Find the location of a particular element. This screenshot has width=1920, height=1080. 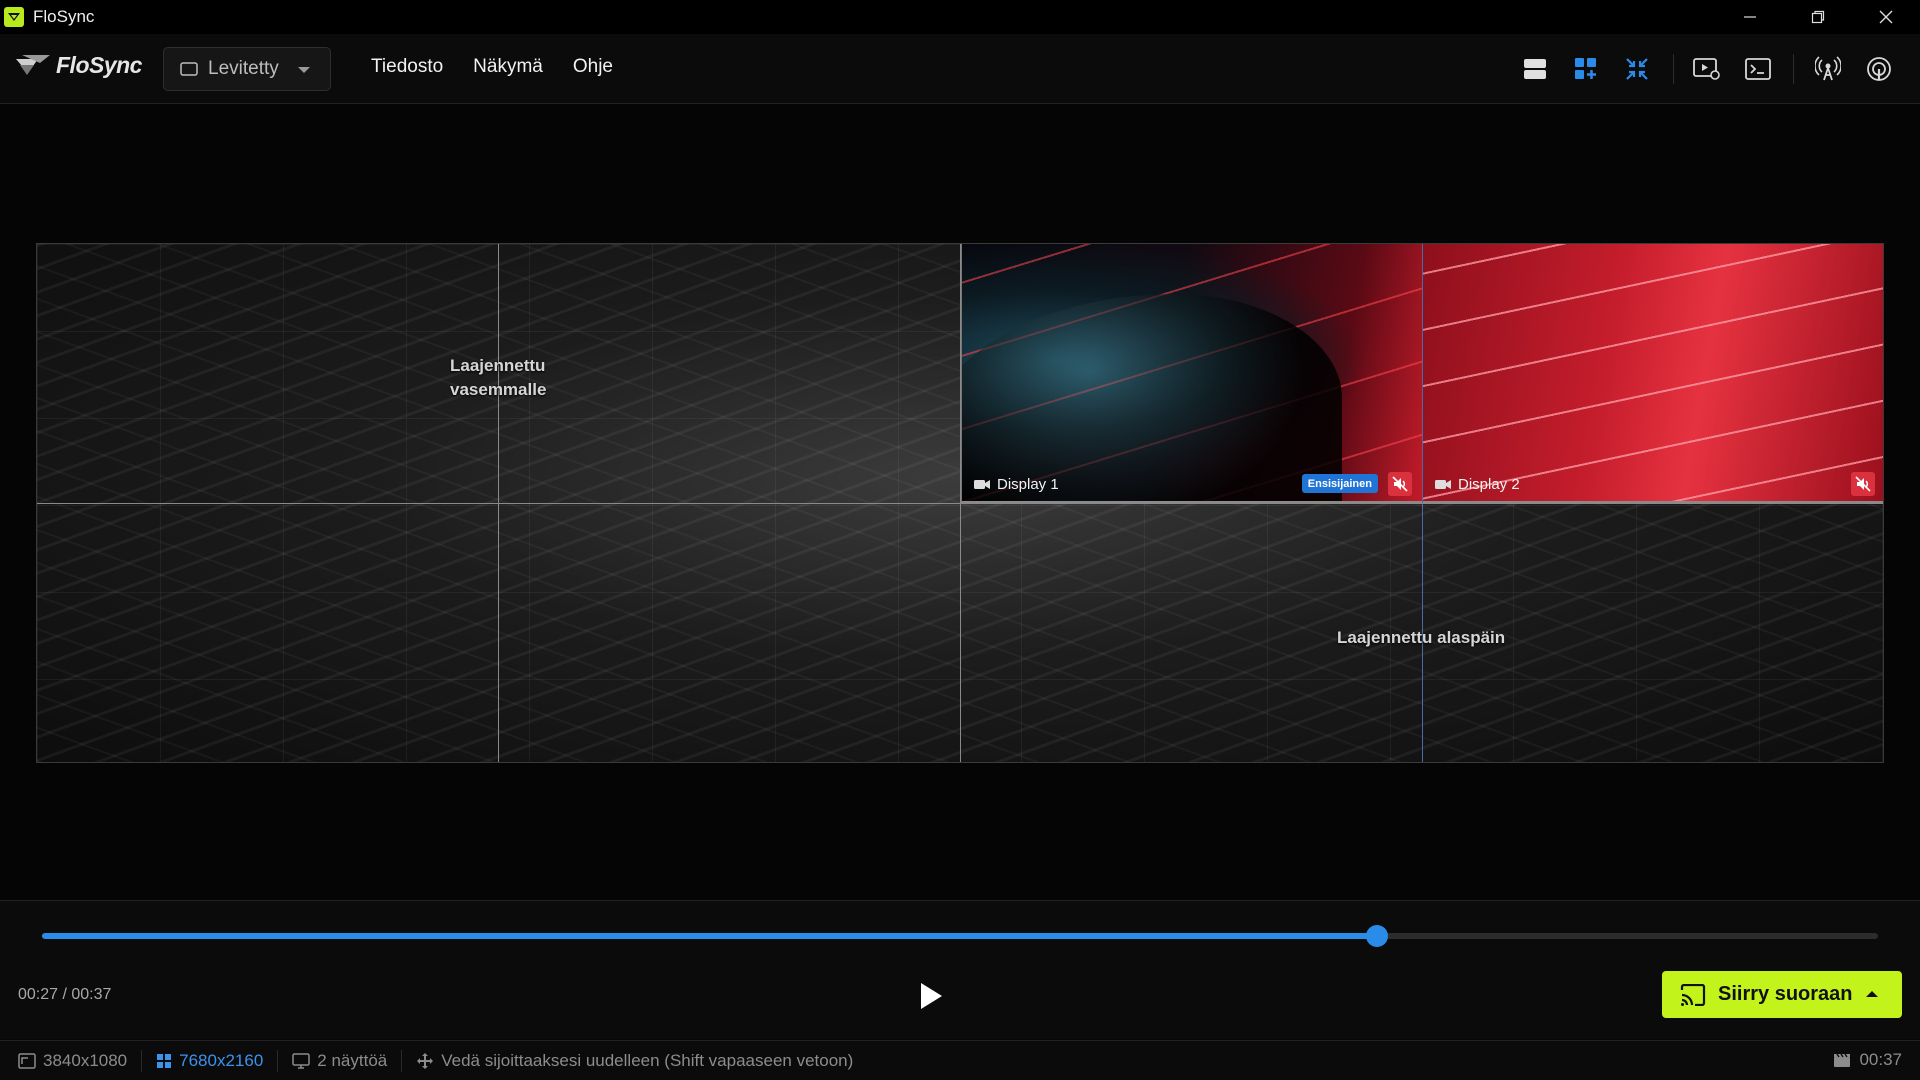

total-duration-value: 00:37 is located at coordinates (1880, 1059).